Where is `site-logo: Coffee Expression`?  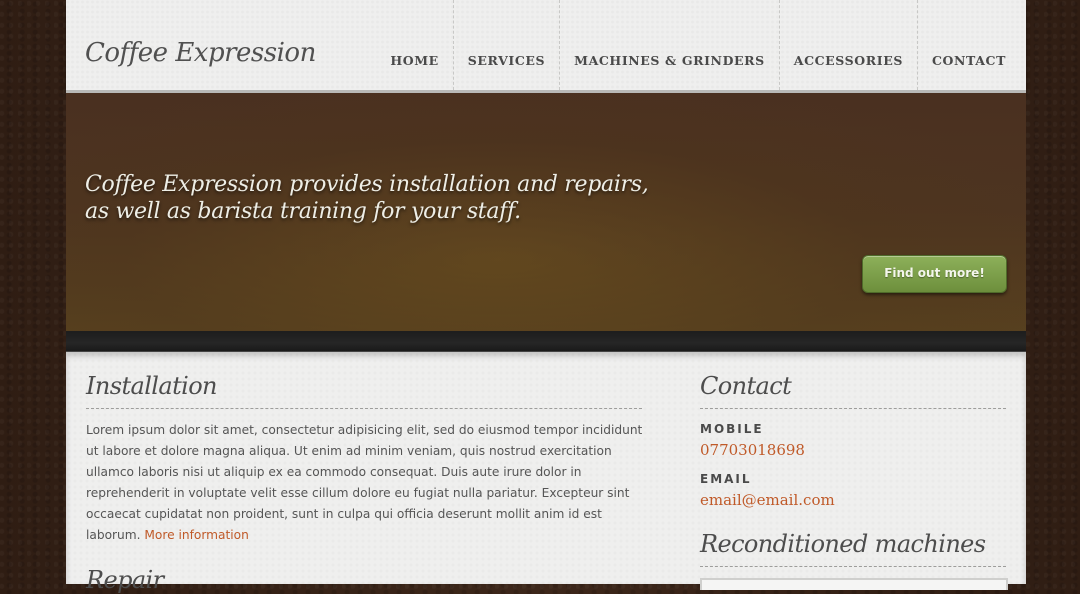 site-logo: Coffee Expression is located at coordinates (200, 53).